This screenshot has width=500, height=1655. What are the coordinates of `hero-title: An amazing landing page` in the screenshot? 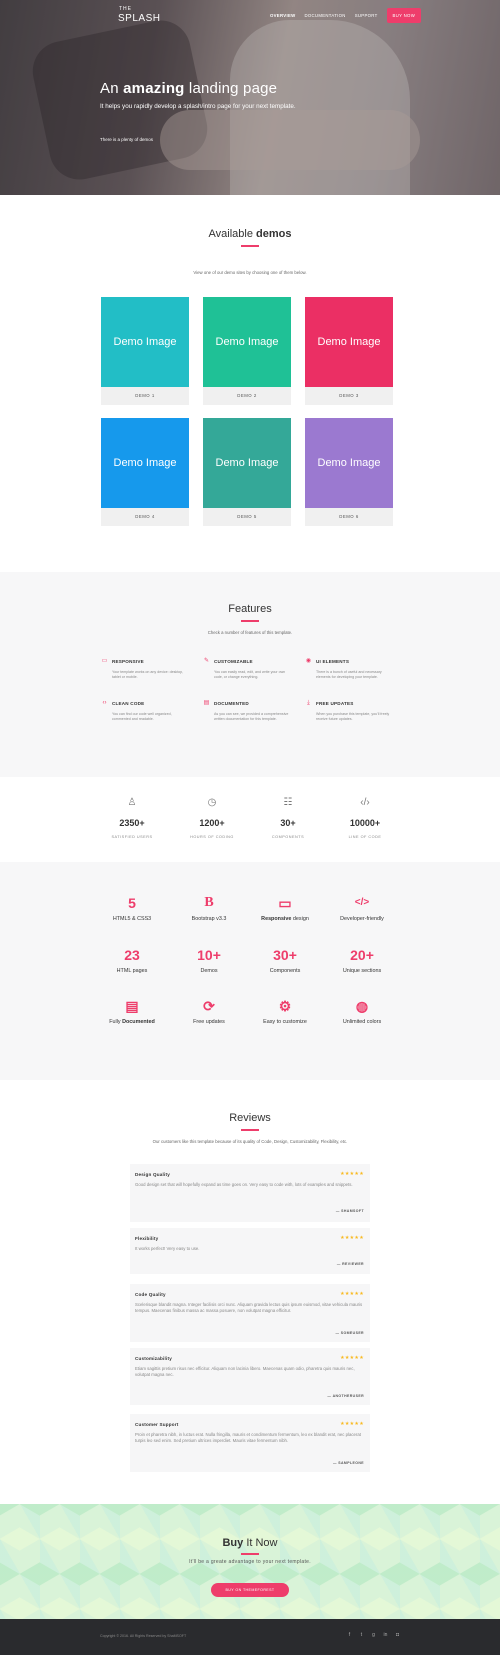 It's located at (188, 88).